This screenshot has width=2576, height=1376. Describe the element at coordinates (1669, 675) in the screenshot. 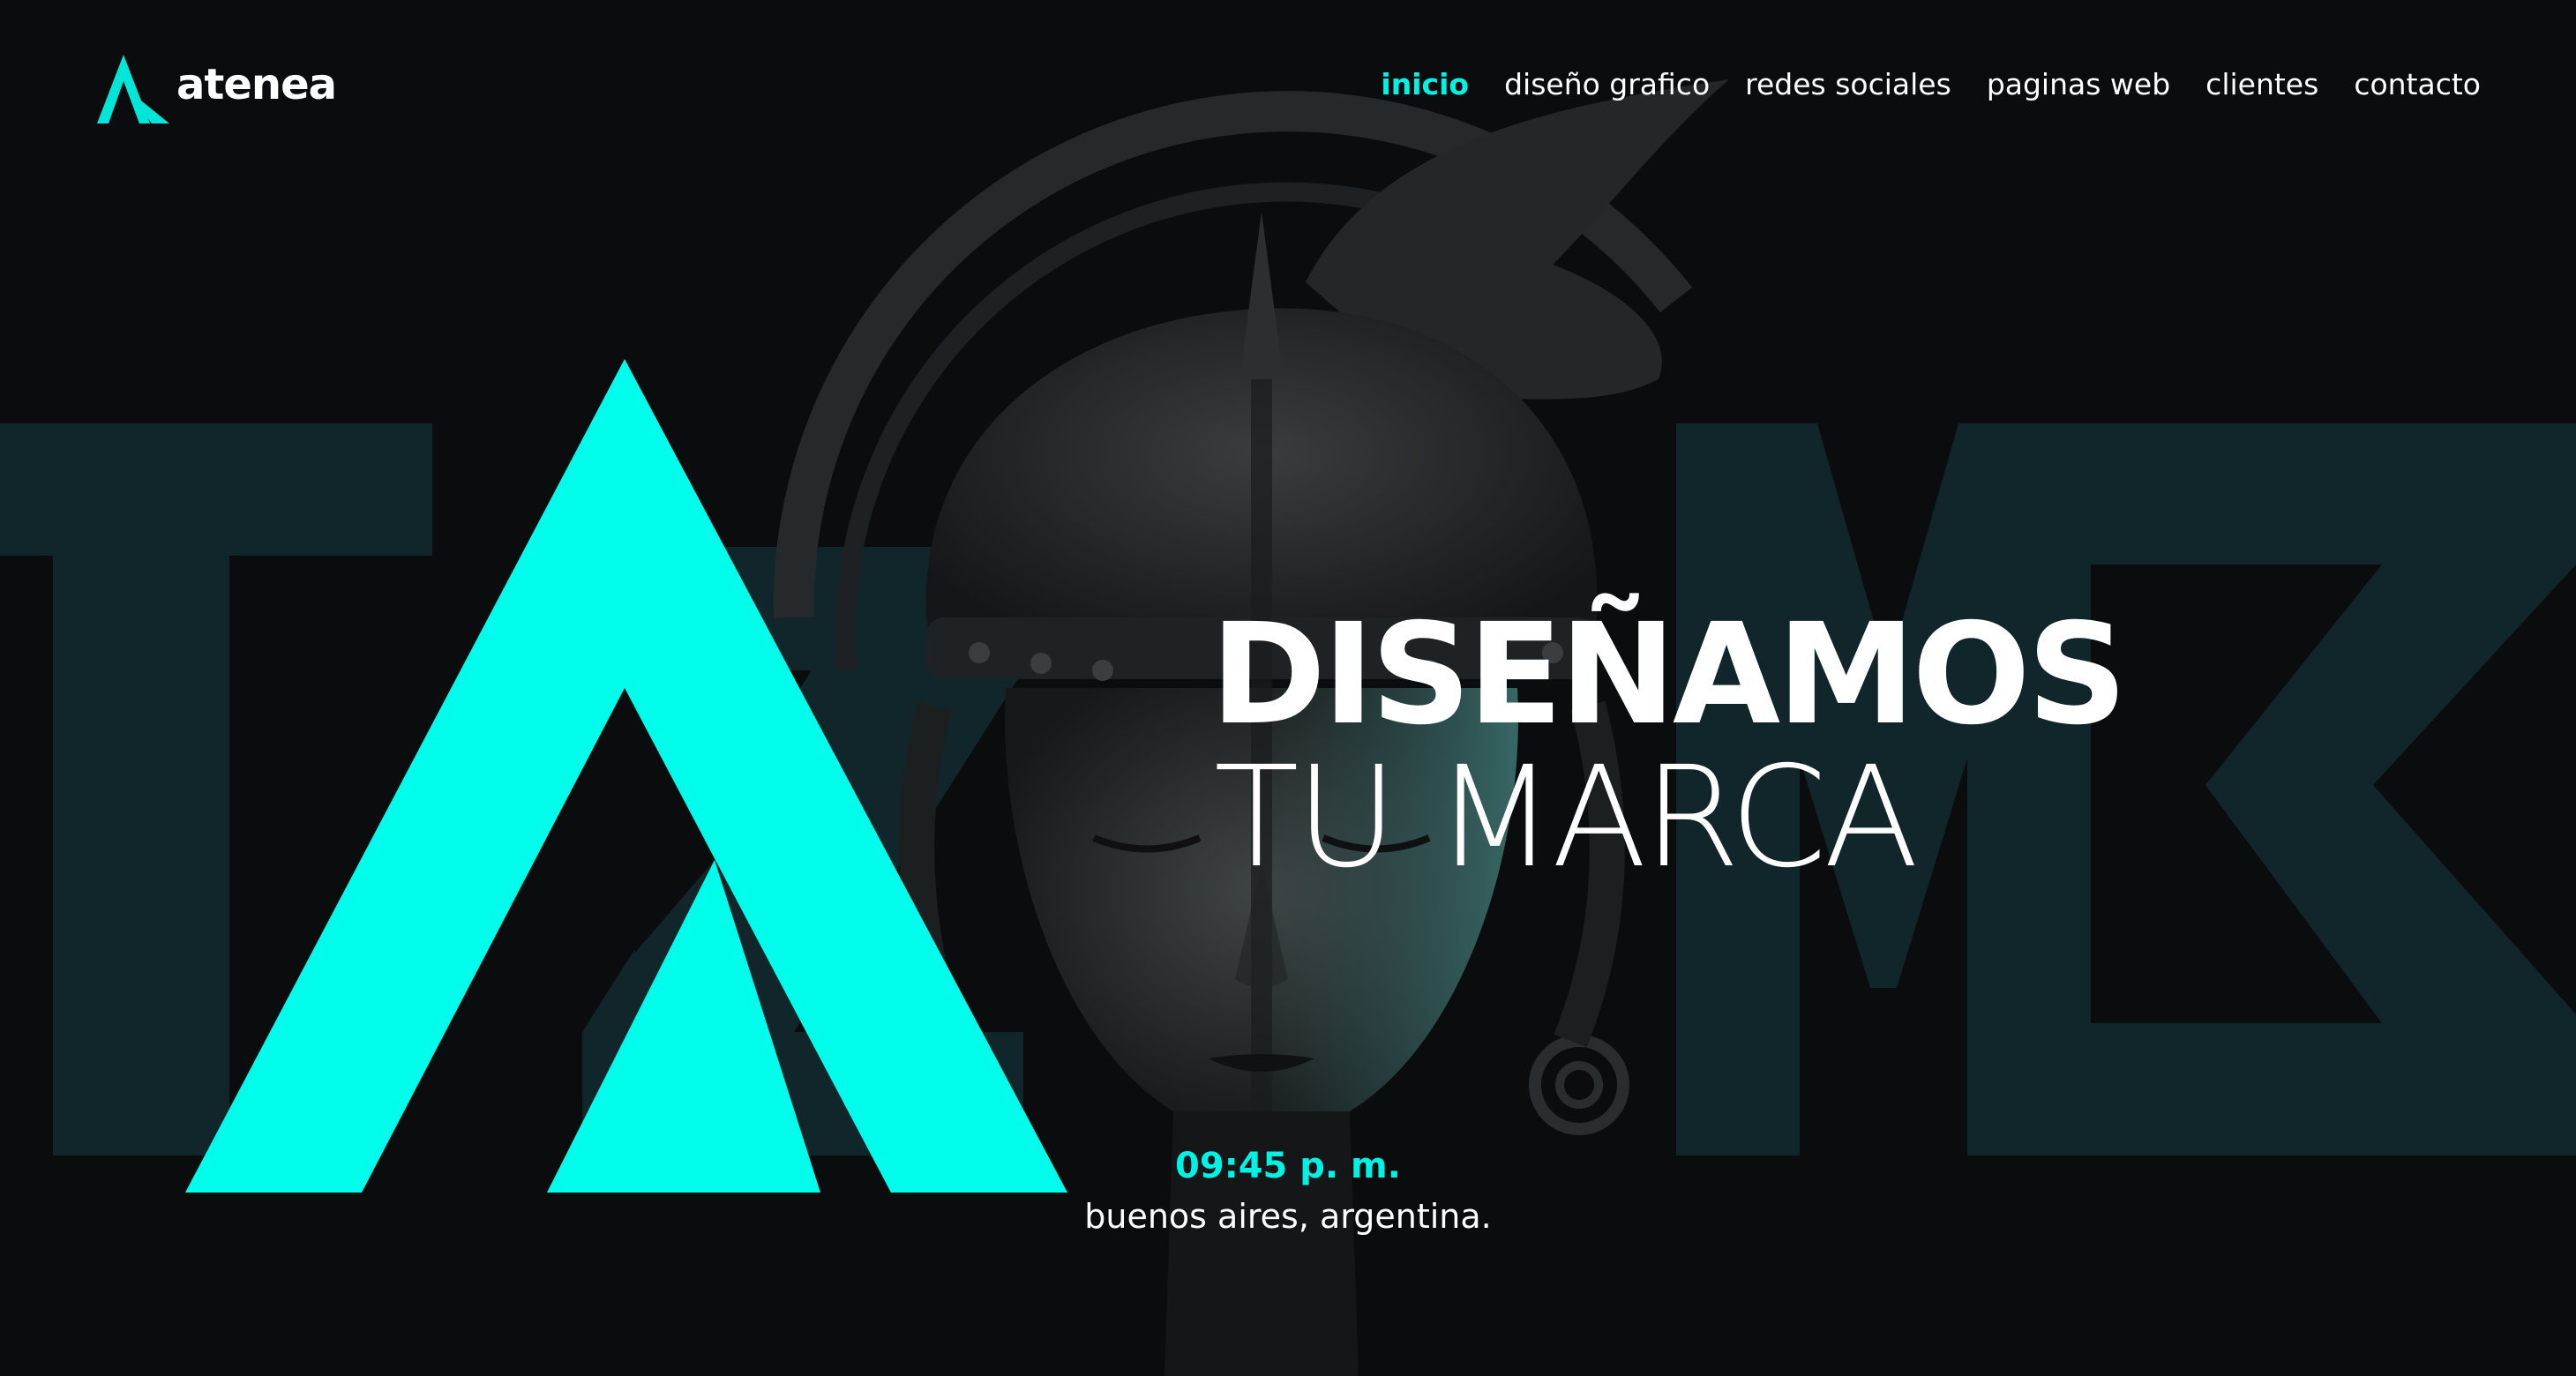

I see `hero-headline-primary: DISEÑAMOS` at that location.